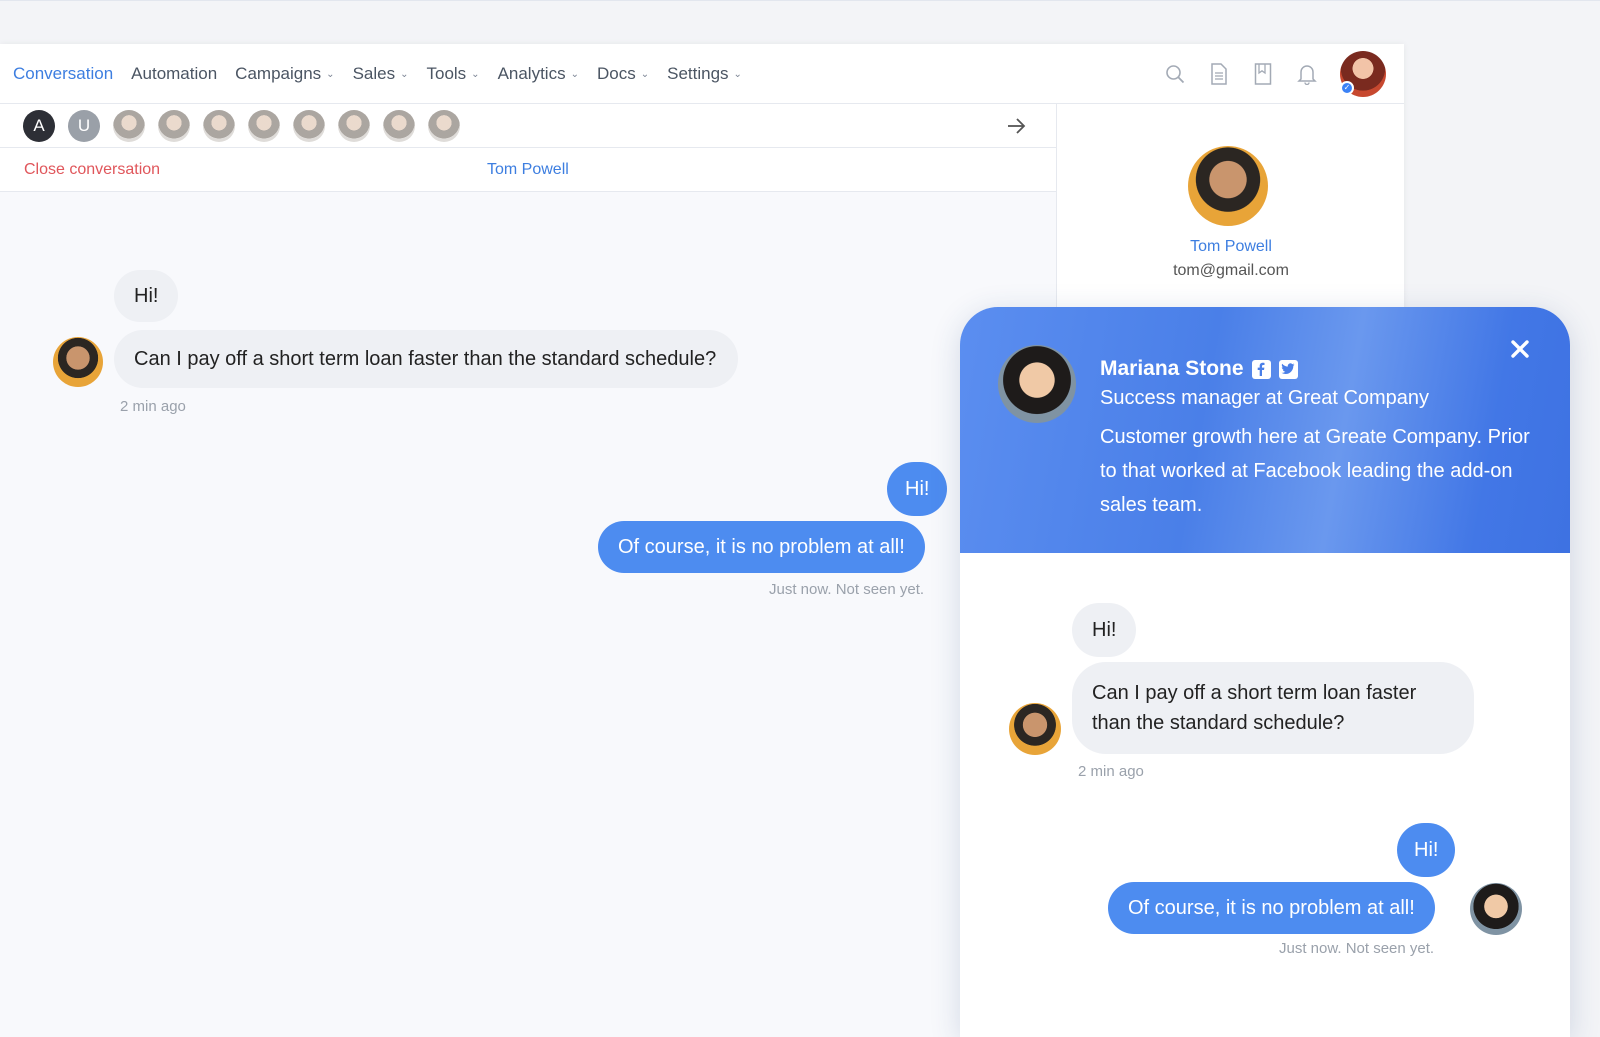  What do you see at coordinates (528, 126) in the screenshot?
I see `contact-avatar-strip: A U` at bounding box center [528, 126].